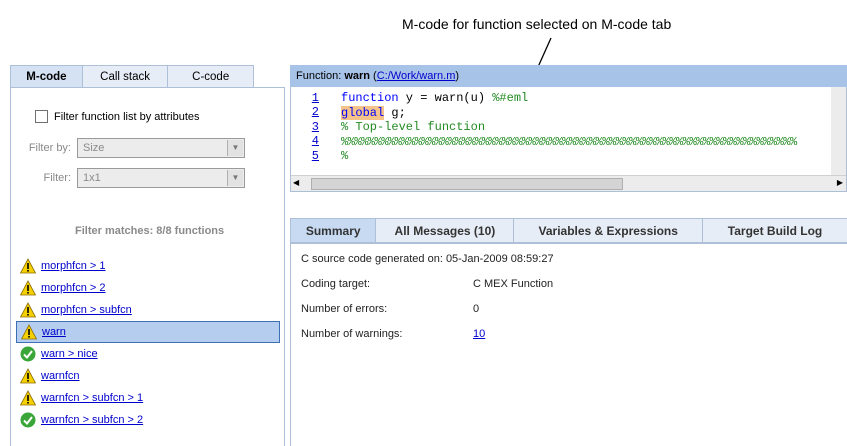 The image size is (847, 446). Describe the element at coordinates (344, 309) in the screenshot. I see `errors-label: Number of errors:` at that location.